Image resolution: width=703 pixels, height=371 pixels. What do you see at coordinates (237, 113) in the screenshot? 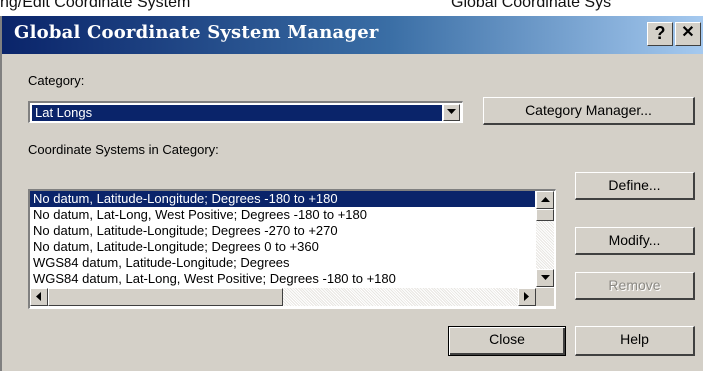
I see `category-selected-value: Lat Longs` at bounding box center [237, 113].